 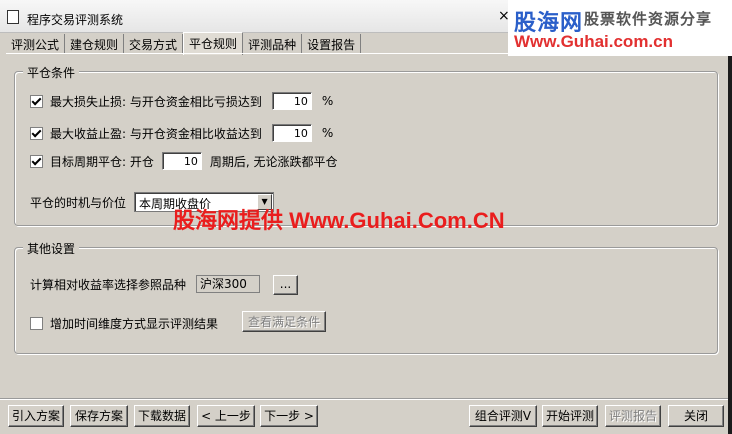 What do you see at coordinates (503, 416) in the screenshot?
I see `combine-eval-button: 组合评测V` at bounding box center [503, 416].